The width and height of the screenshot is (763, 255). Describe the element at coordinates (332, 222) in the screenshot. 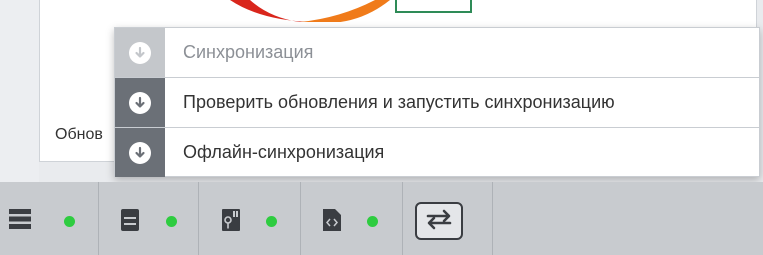

I see `code-file-icon` at that location.